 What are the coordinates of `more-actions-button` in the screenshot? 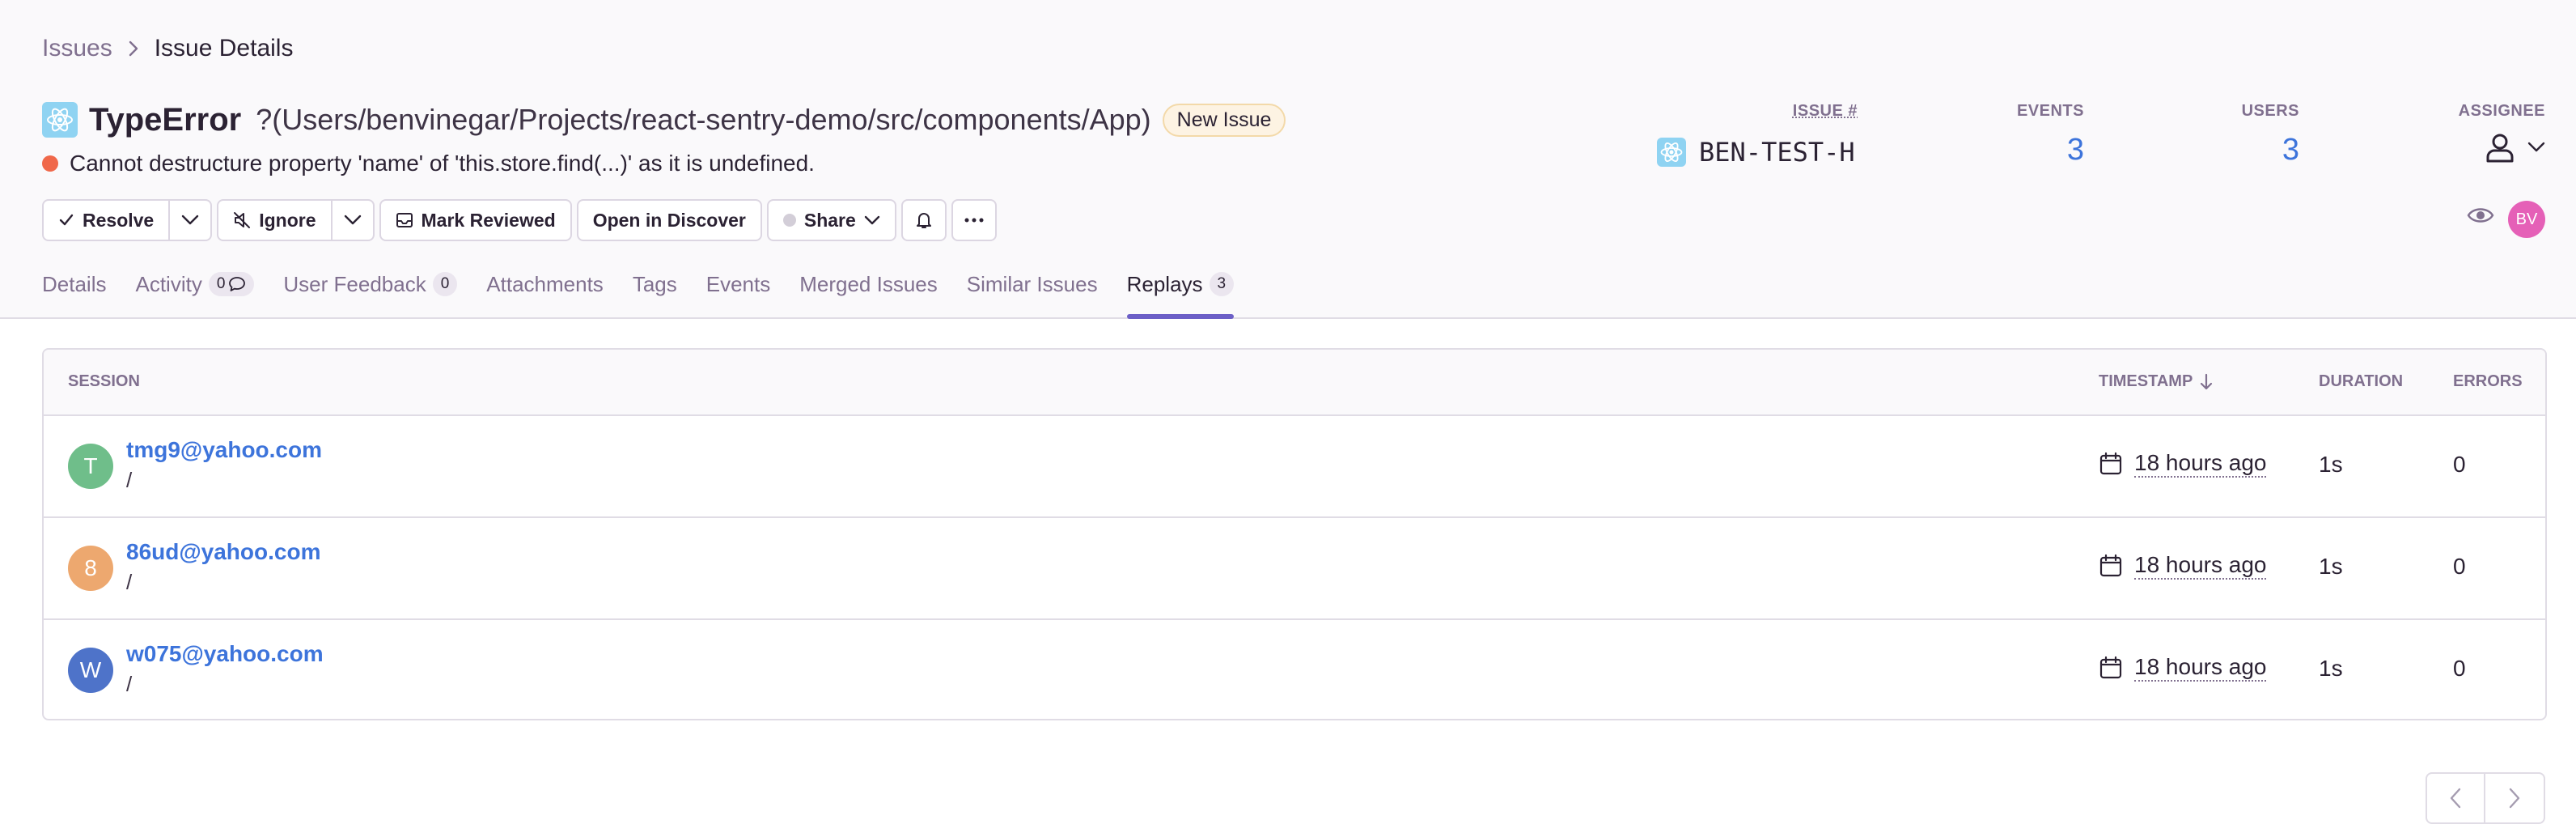 It's located at (974, 220).